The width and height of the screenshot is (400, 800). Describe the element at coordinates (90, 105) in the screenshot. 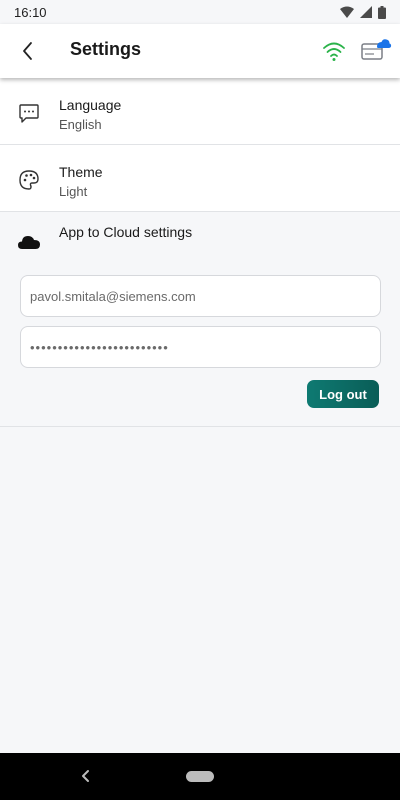

I see `language-title: Language` at that location.